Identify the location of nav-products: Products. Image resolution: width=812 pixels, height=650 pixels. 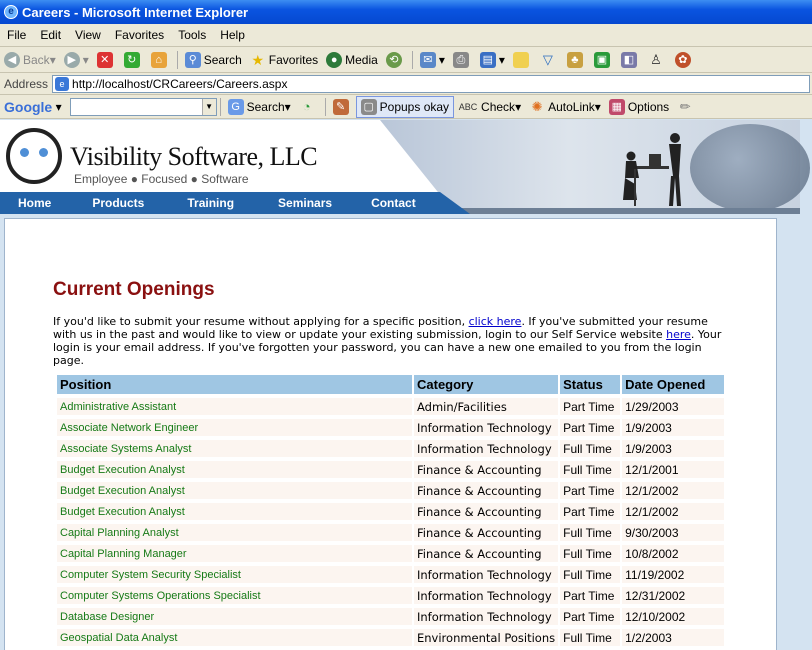
(118, 203).